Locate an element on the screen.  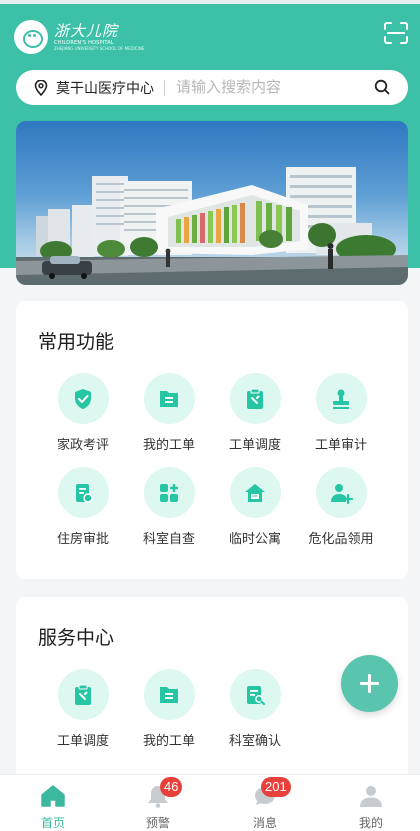
document-search-icon is located at coordinates (255, 694).